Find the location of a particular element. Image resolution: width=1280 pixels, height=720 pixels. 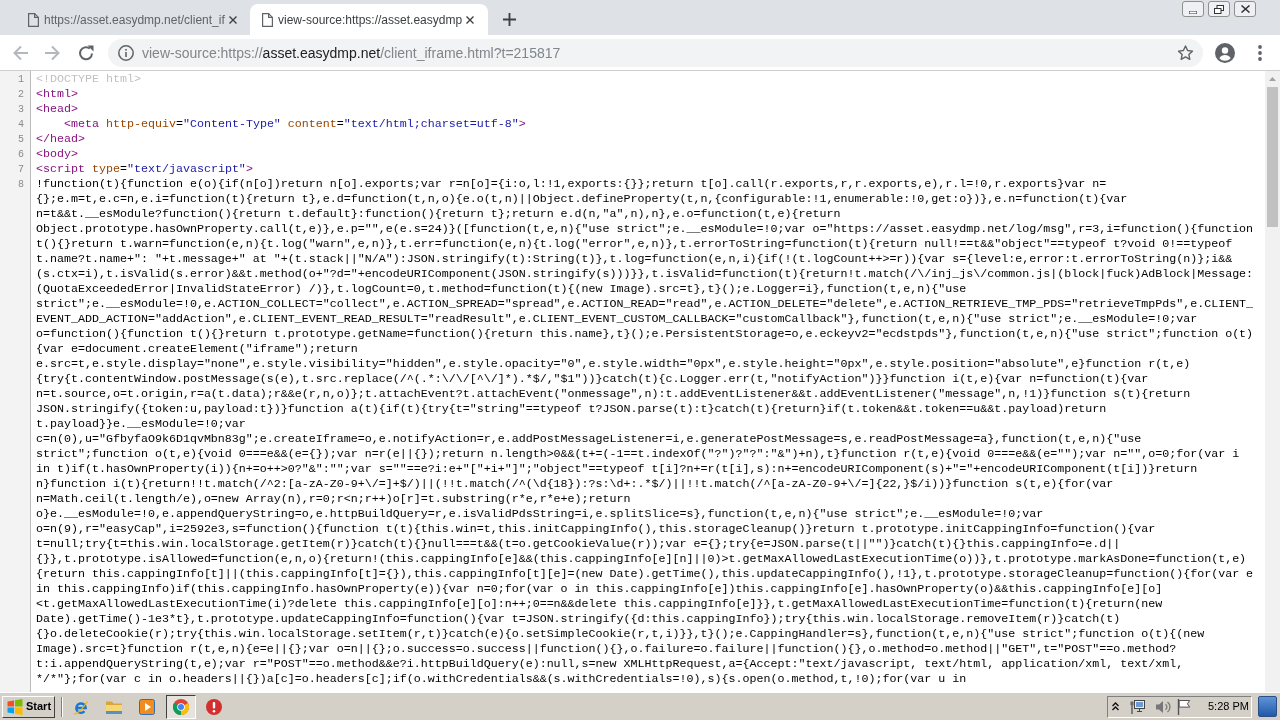

code-line: <head> is located at coordinates (57, 109).